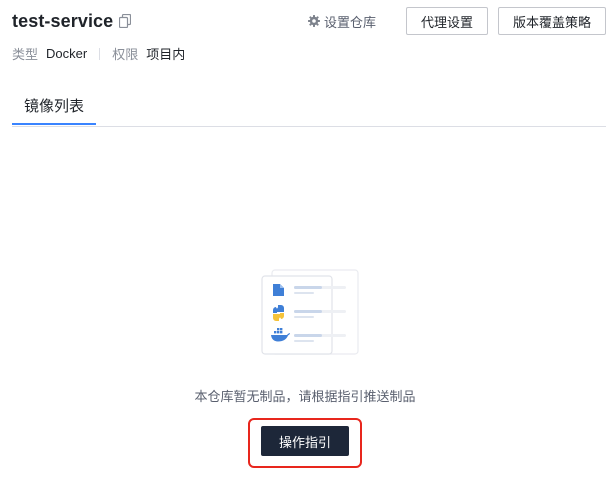 The height and width of the screenshot is (481, 610). Describe the element at coordinates (309, 109) in the screenshot. I see `tab-bar: 镜像列表` at that location.